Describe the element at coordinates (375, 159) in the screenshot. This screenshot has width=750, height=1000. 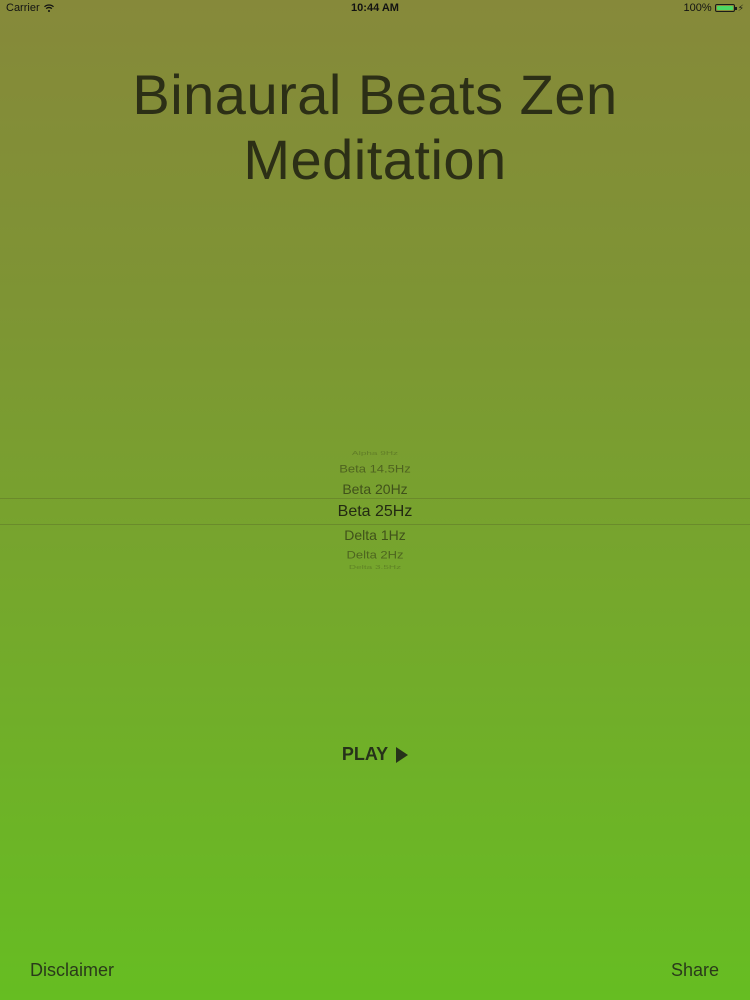
I see `title-line-2: Meditation` at that location.